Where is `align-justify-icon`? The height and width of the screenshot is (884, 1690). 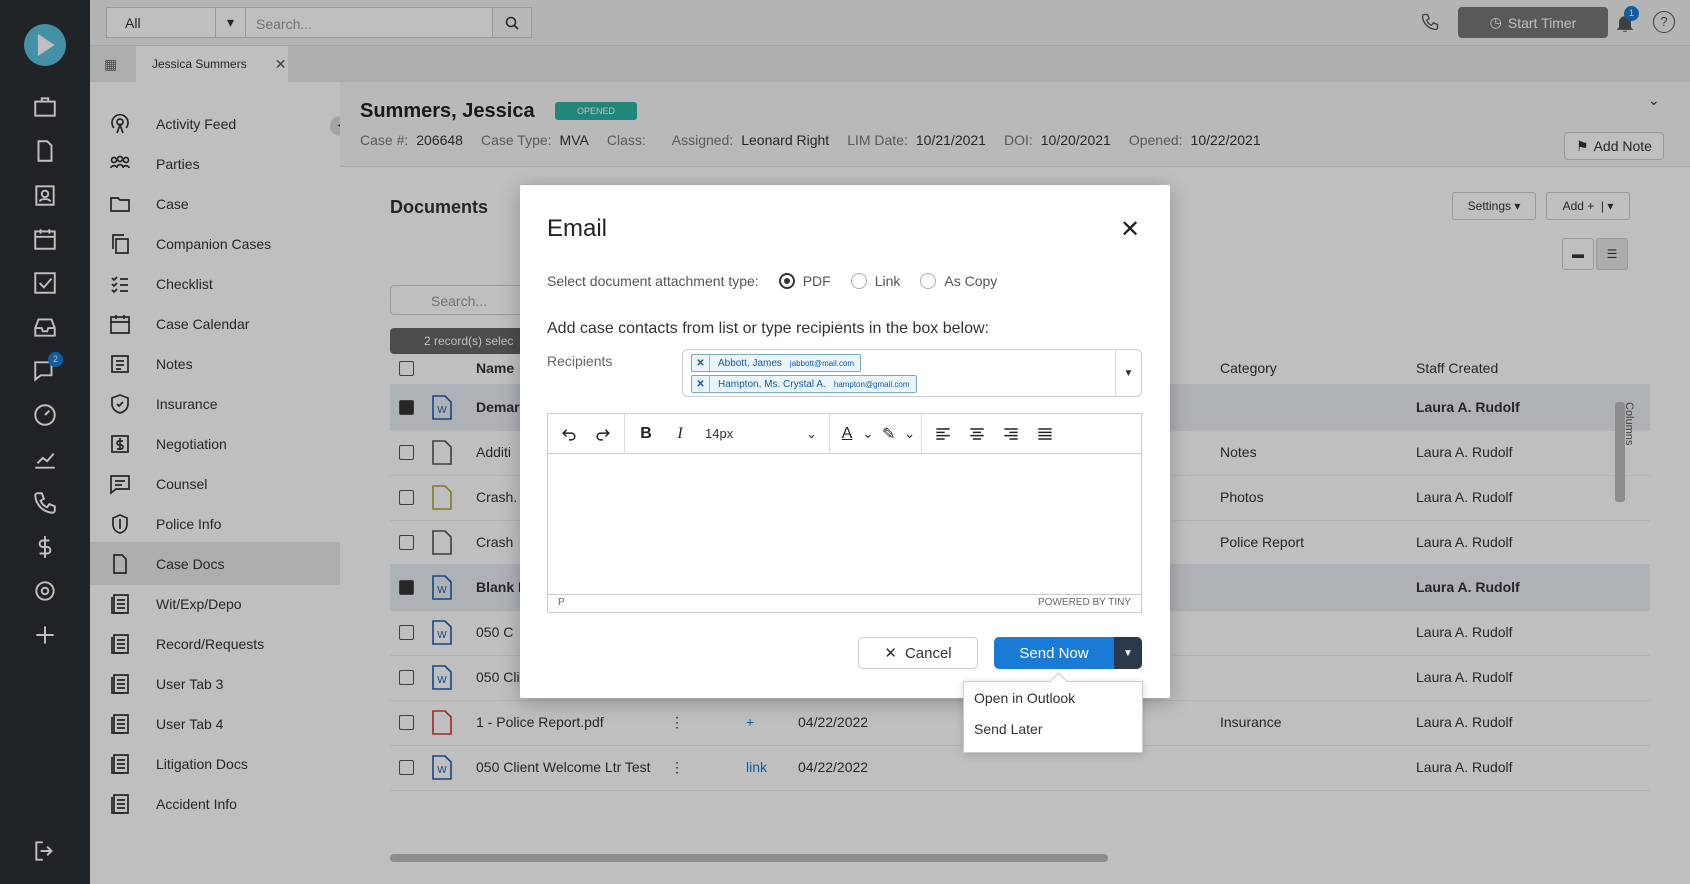
align-justify-icon is located at coordinates (1045, 434).